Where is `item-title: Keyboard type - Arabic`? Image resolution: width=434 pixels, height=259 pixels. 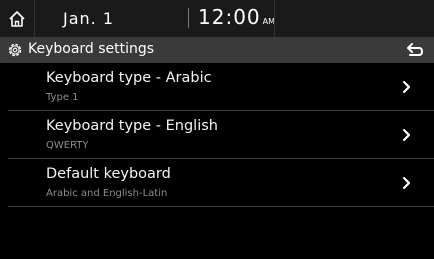
item-title: Keyboard type - Arabic is located at coordinates (129, 78).